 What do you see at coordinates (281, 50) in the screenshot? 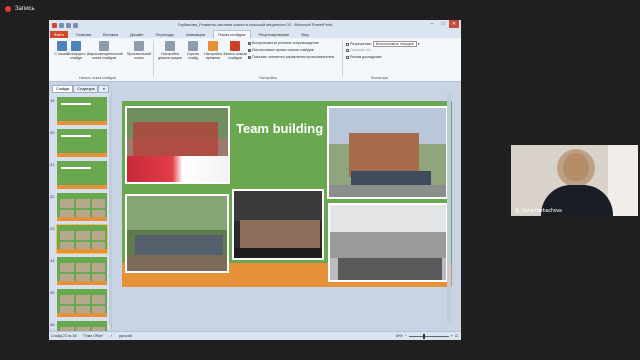
I see `use-timings-checkbox: Использовать время показа слайдов` at bounding box center [281, 50].